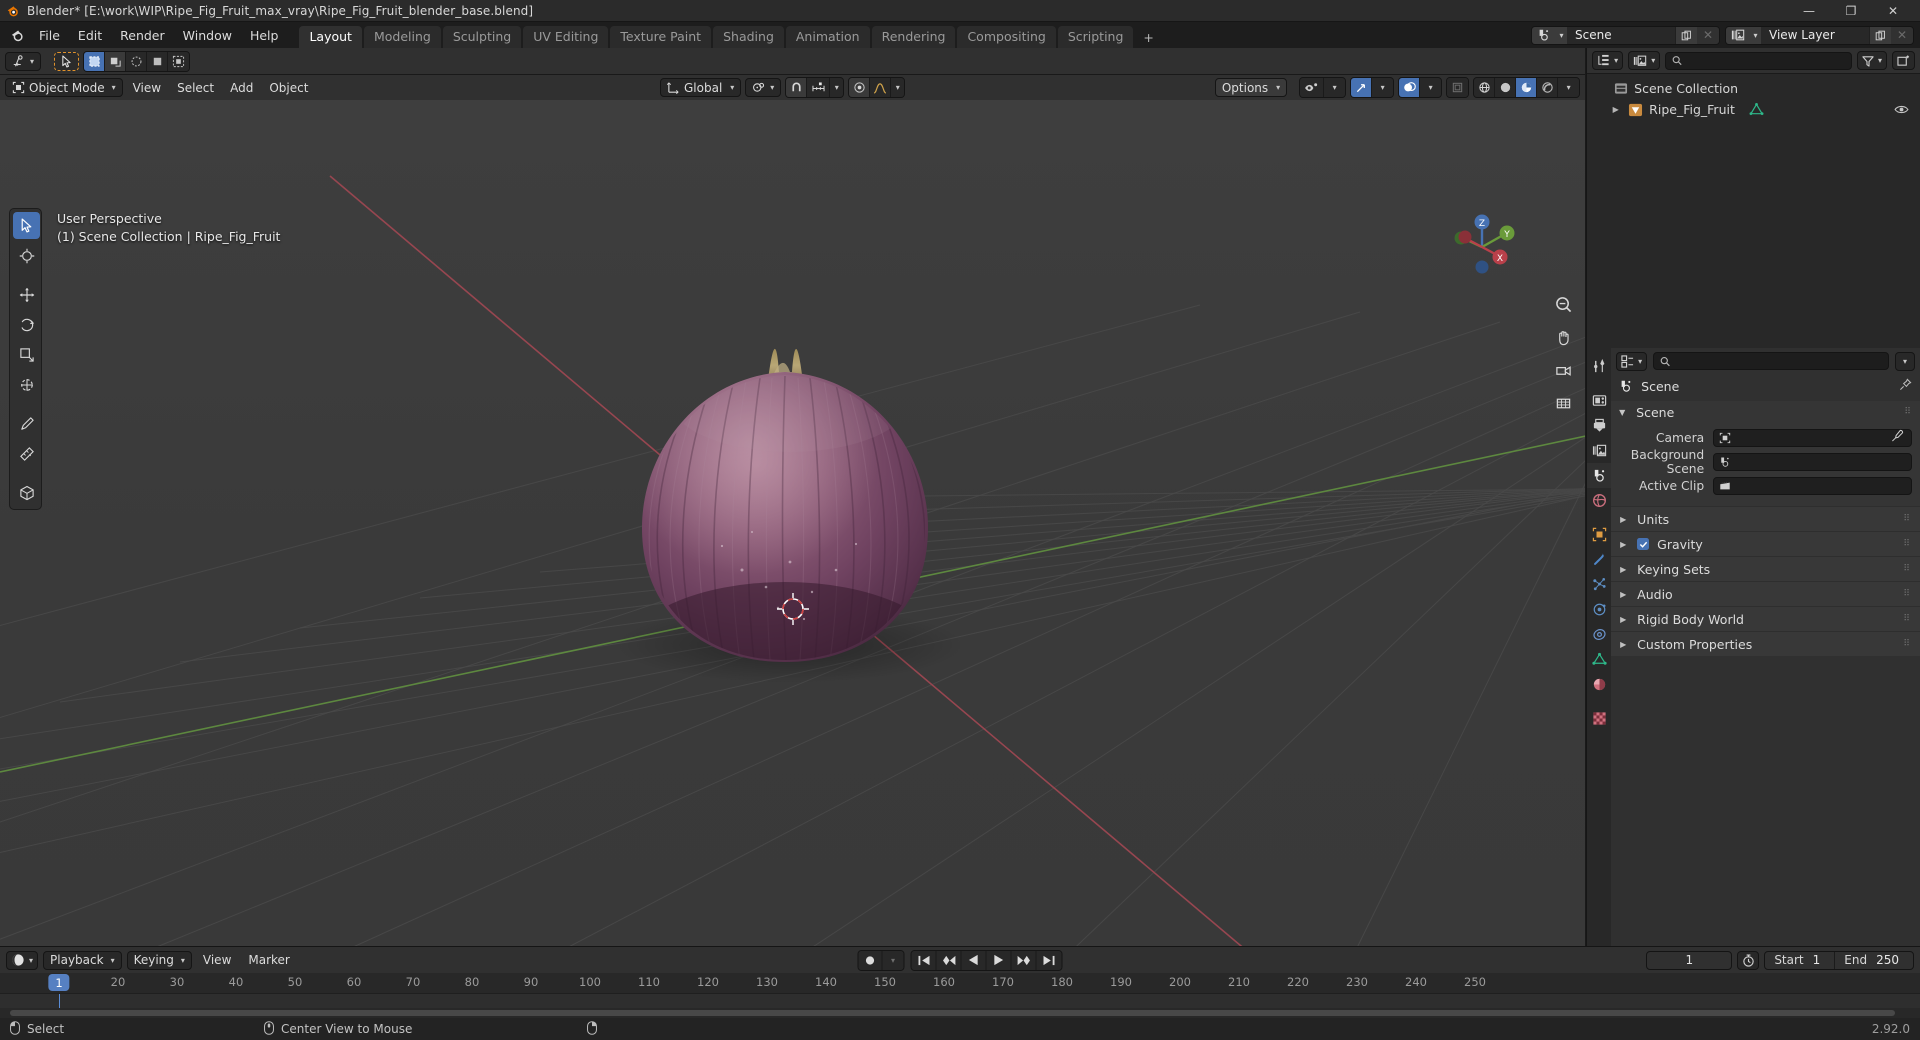 The height and width of the screenshot is (1040, 1920). What do you see at coordinates (1608, 60) in the screenshot?
I see `outliner-editor-type-button: ▾` at bounding box center [1608, 60].